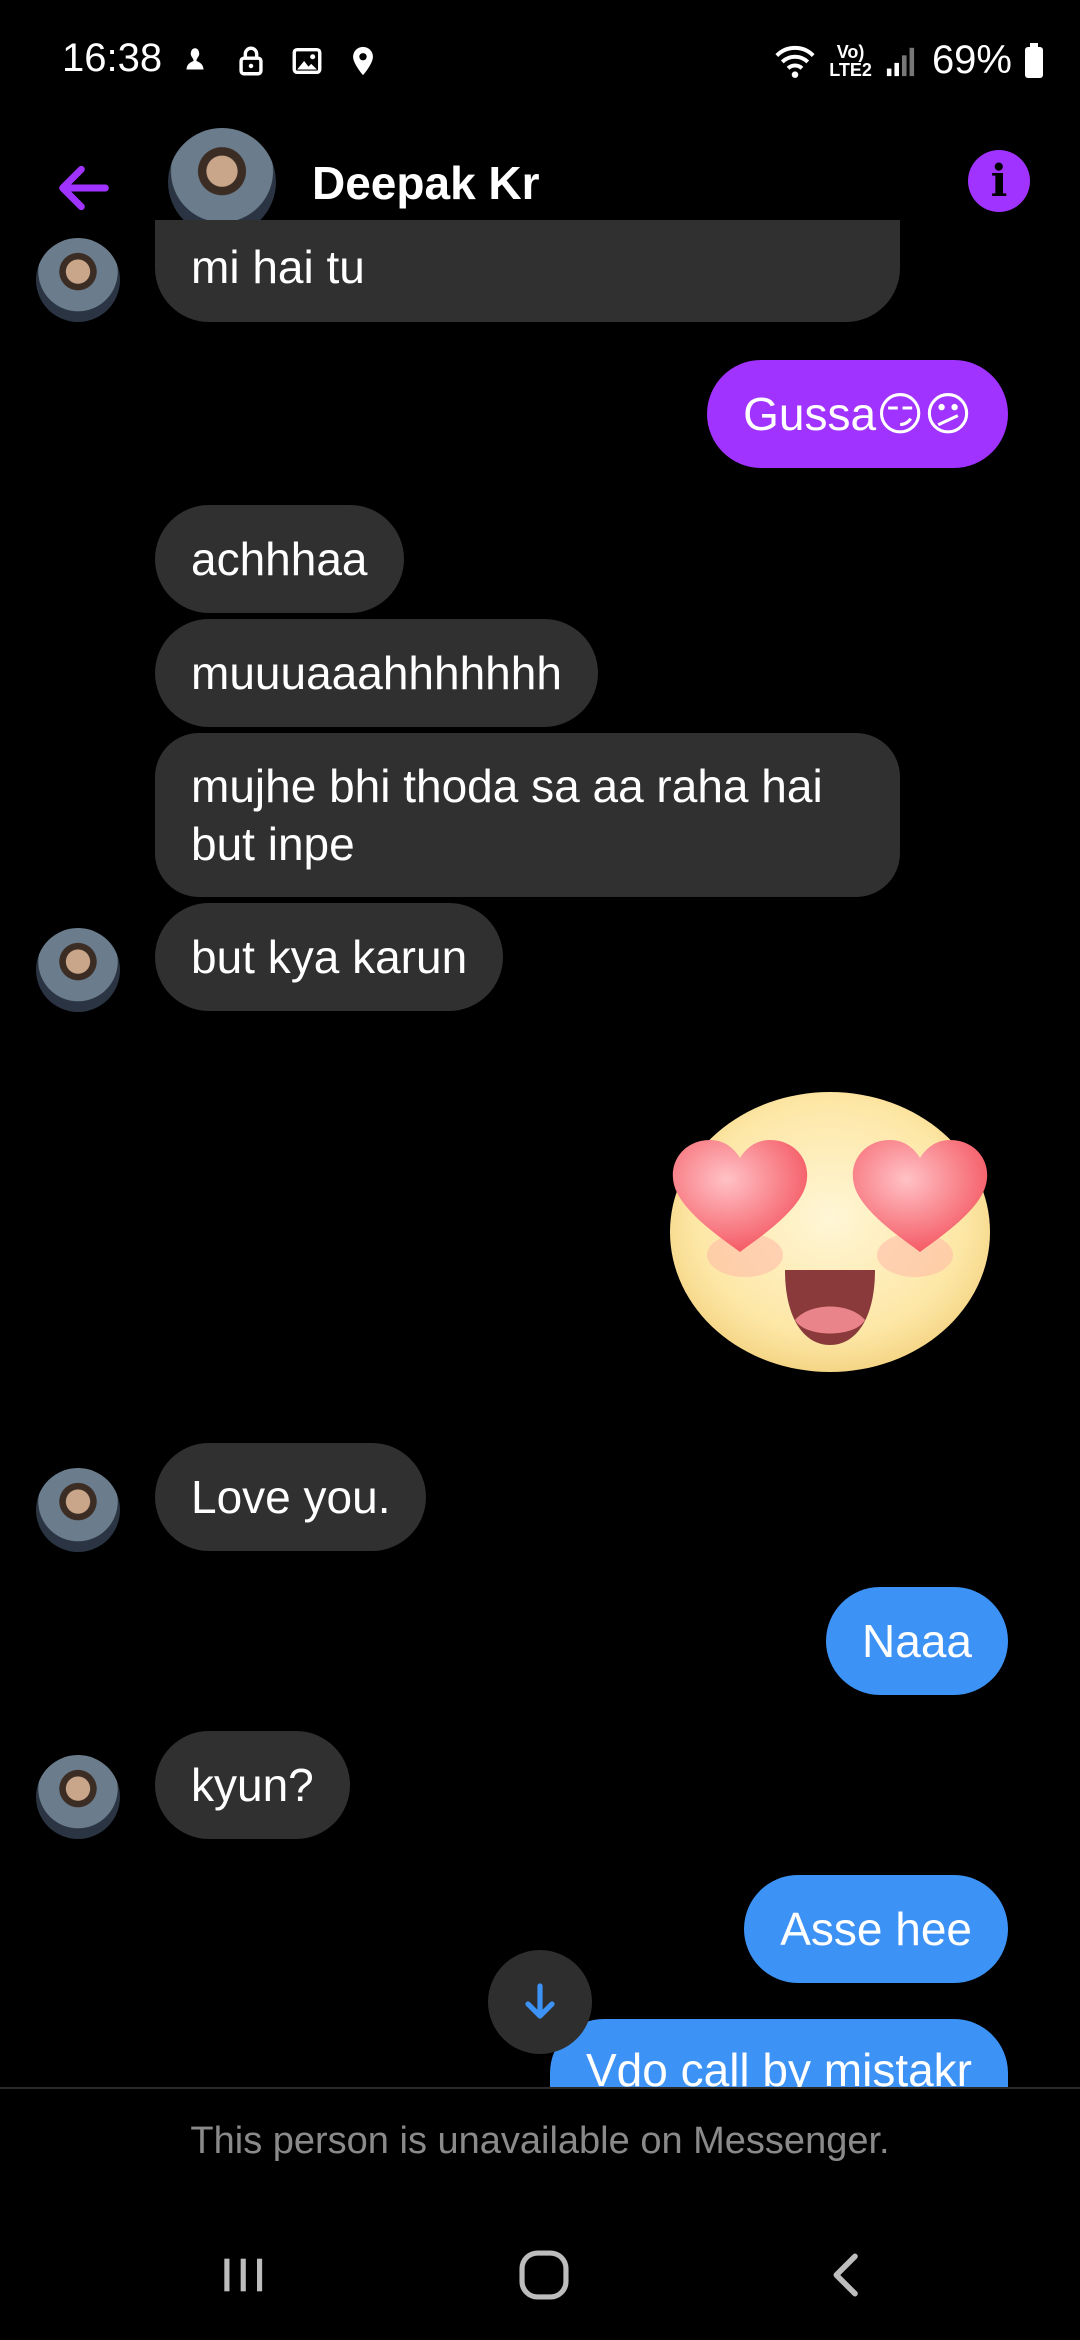  I want to click on message-text: Vdo call by mistakr, so click(778, 2065).